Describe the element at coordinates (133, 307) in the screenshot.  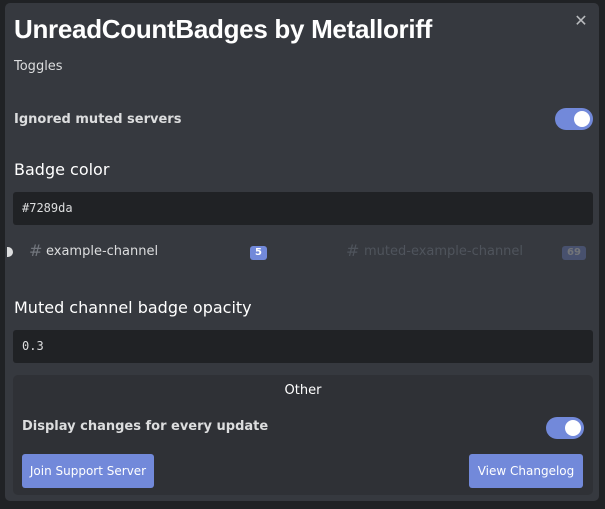
I see `muted-opacity-heading: Muted channel badge opacity` at that location.